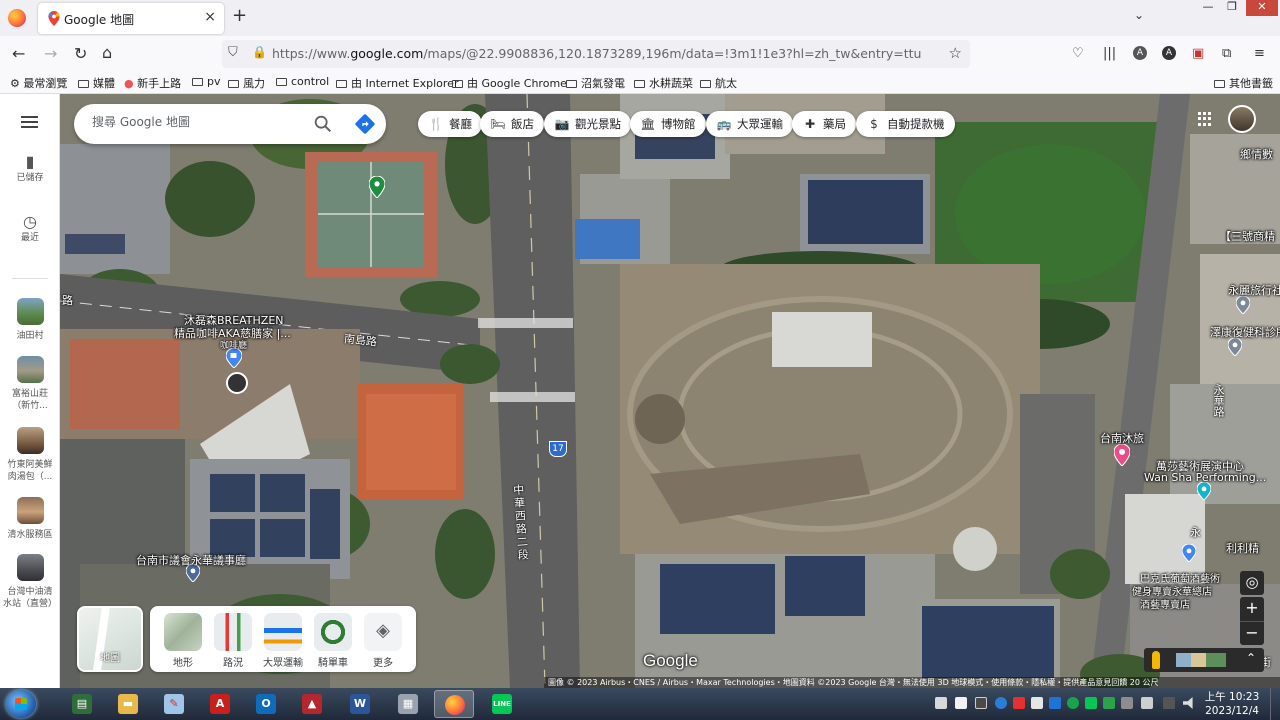 This screenshot has width=1280, height=720. Describe the element at coordinates (1109, 53) in the screenshot. I see `library-icon: |||` at that location.